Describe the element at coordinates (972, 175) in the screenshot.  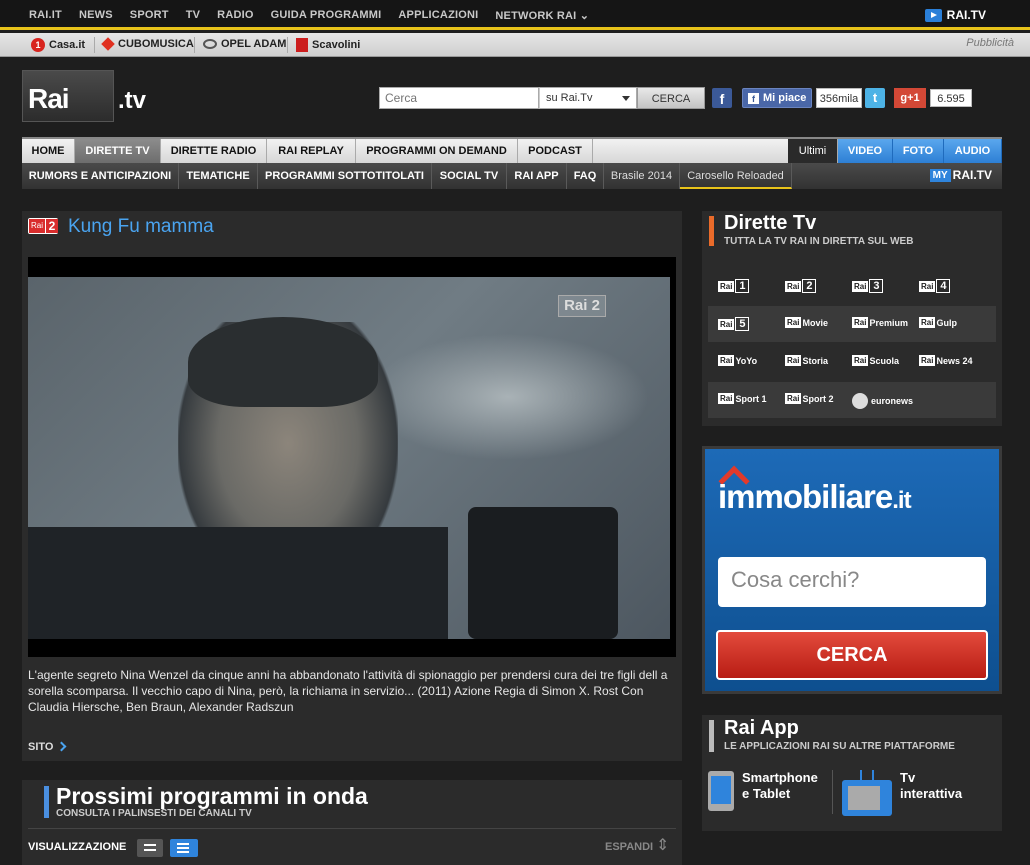
I see `my-raitv-label: RAI.TV` at that location.